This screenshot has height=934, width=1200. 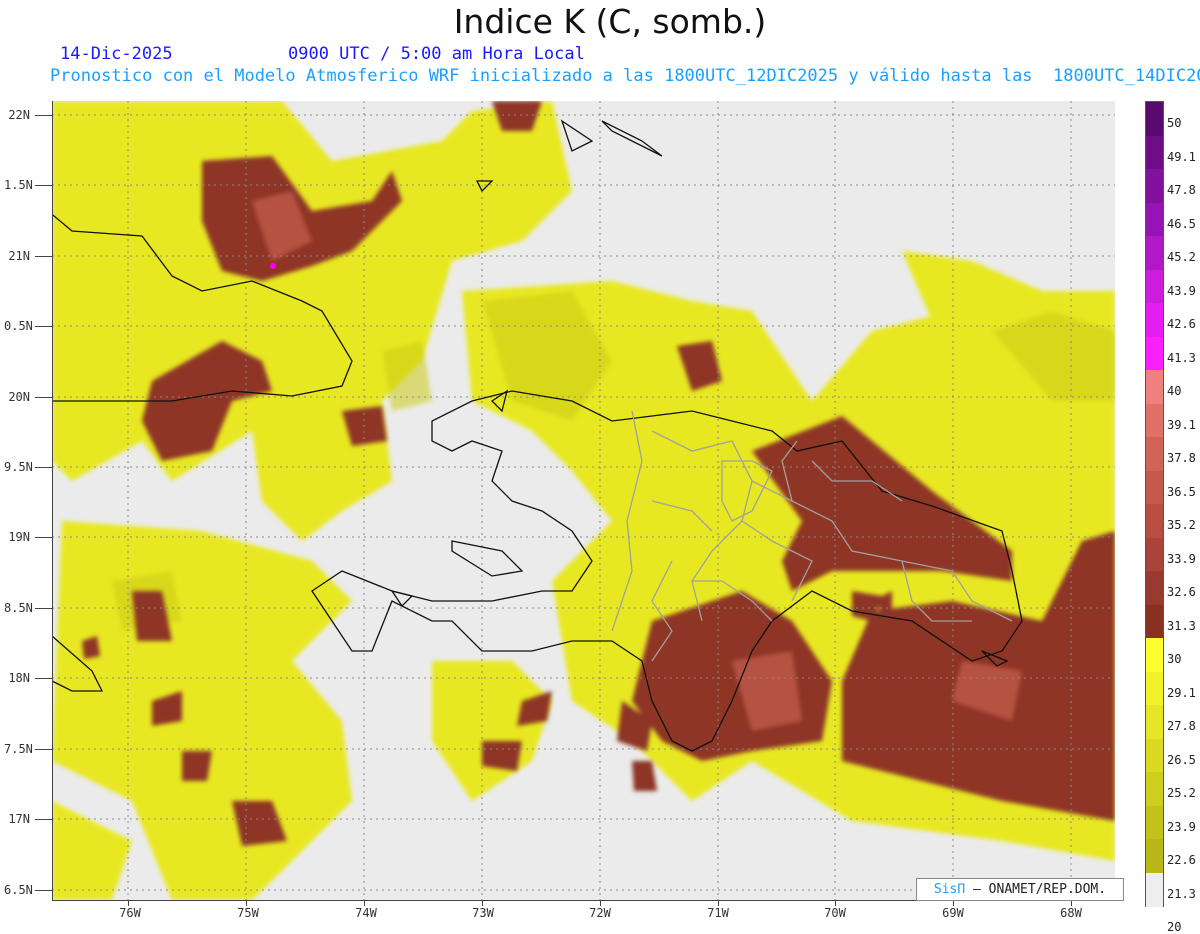 What do you see at coordinates (19, 115) in the screenshot?
I see `y-tick-label: 22N` at bounding box center [19, 115].